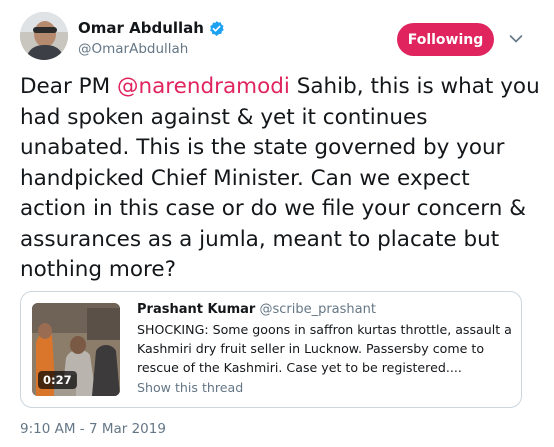  Describe the element at coordinates (203, 86) in the screenshot. I see `mention-link: @narendramodi` at that location.